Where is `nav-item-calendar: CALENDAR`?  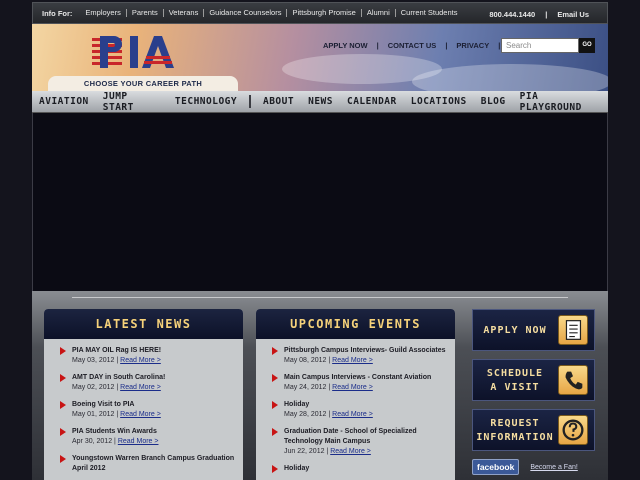 nav-item-calendar: CALENDAR is located at coordinates (372, 101).